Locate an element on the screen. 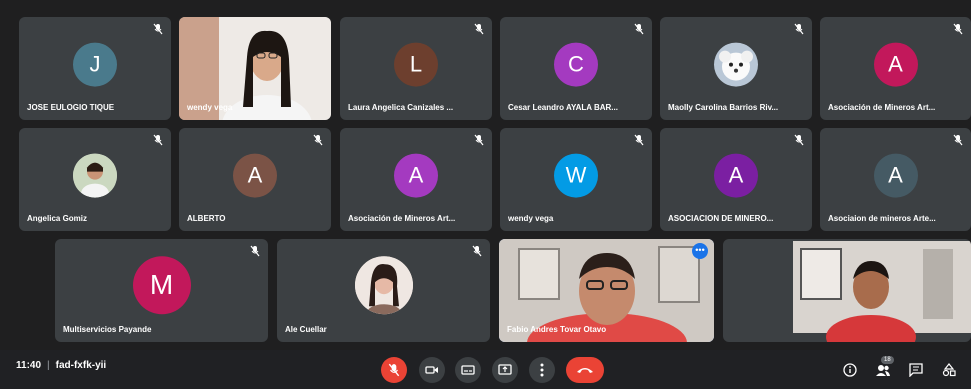  avatar: L is located at coordinates (416, 64).